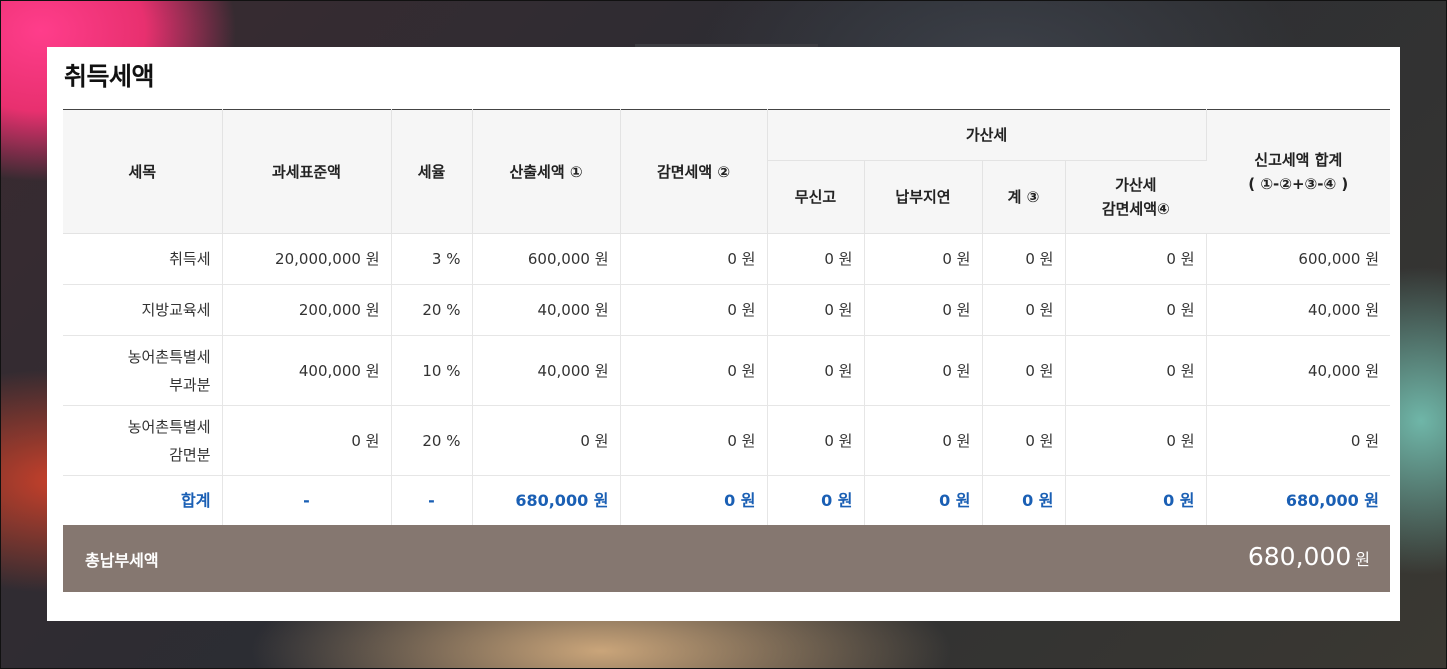 Image resolution: width=1447 pixels, height=669 pixels. I want to click on header-reduction: 감면세액 ②, so click(694, 171).